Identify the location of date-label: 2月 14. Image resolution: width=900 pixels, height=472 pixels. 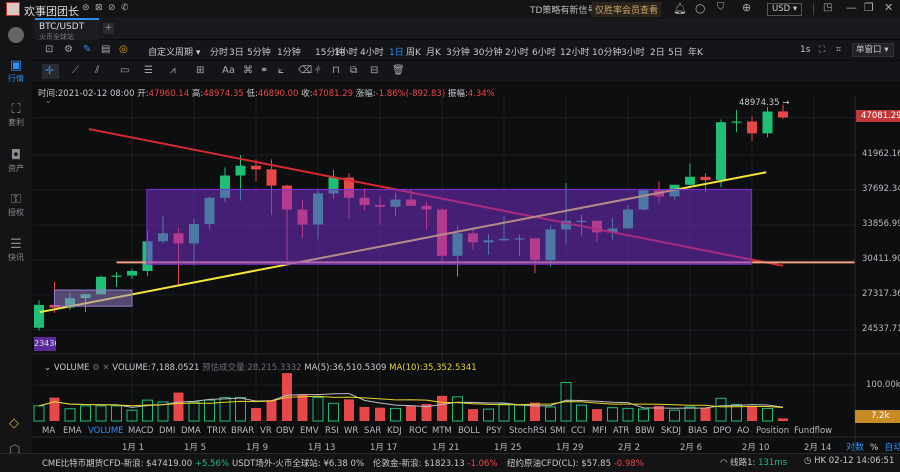
(818, 448).